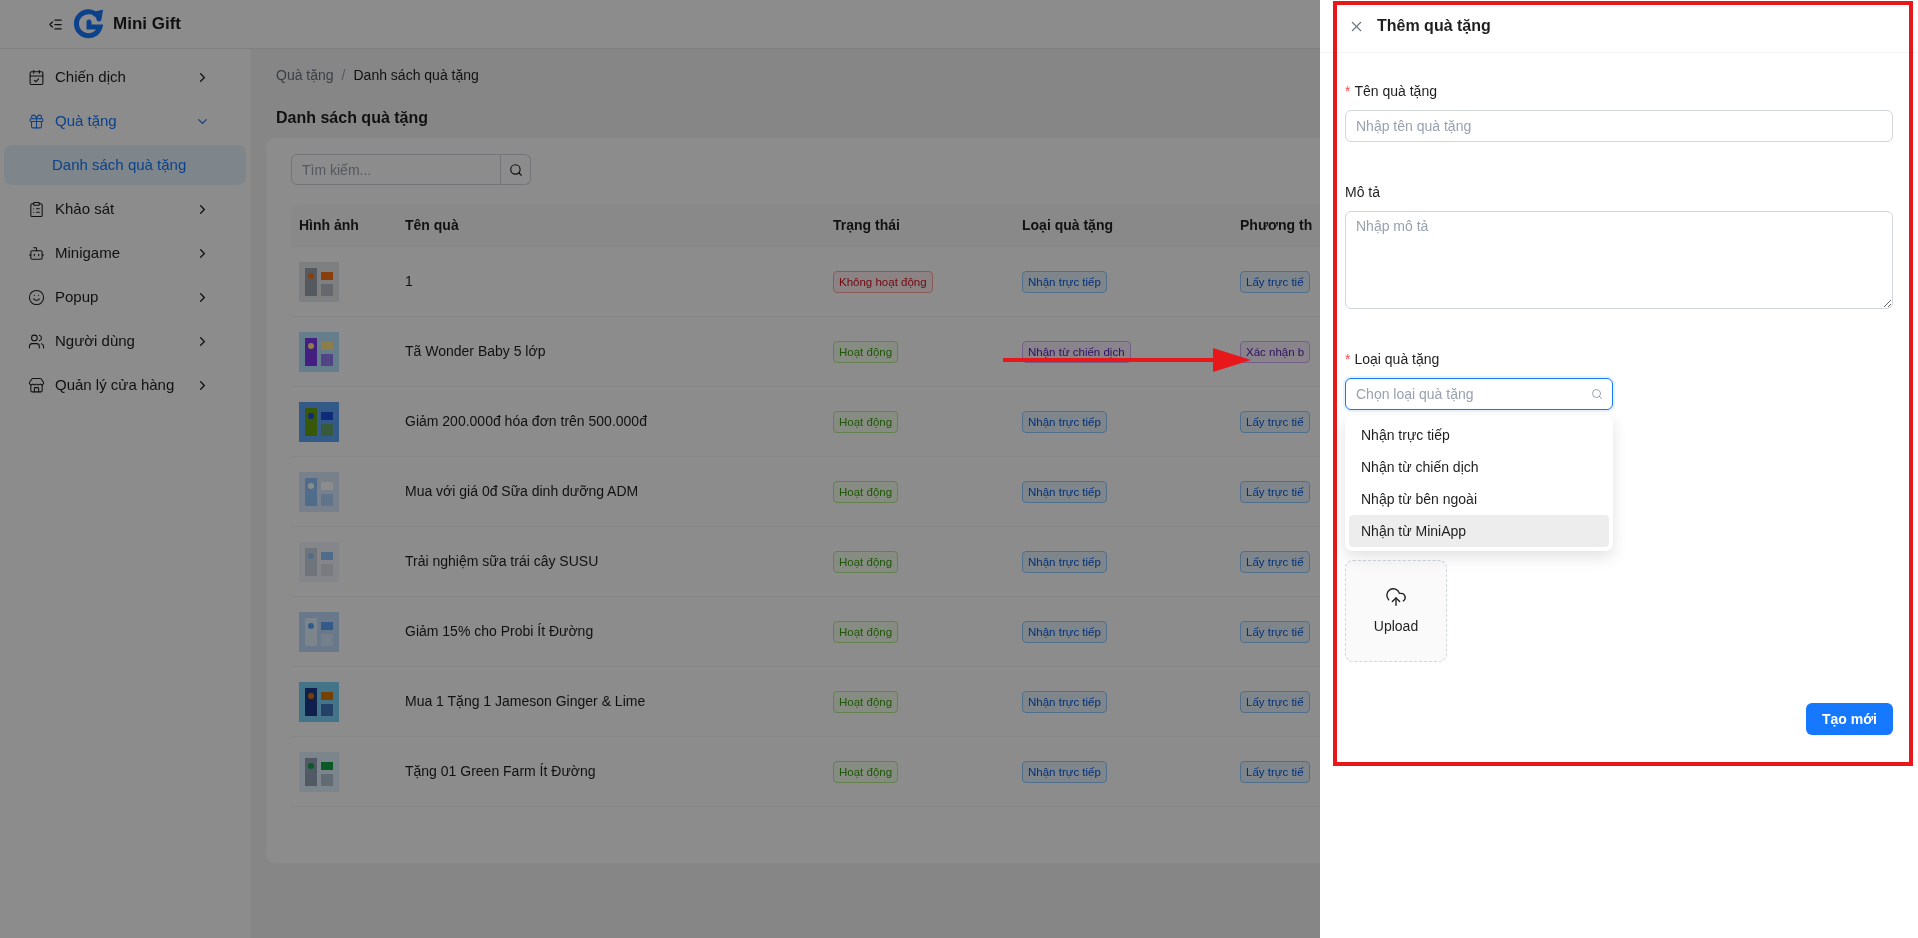 Image resolution: width=1918 pixels, height=938 pixels. What do you see at coordinates (55, 24) in the screenshot?
I see `menu-icon` at bounding box center [55, 24].